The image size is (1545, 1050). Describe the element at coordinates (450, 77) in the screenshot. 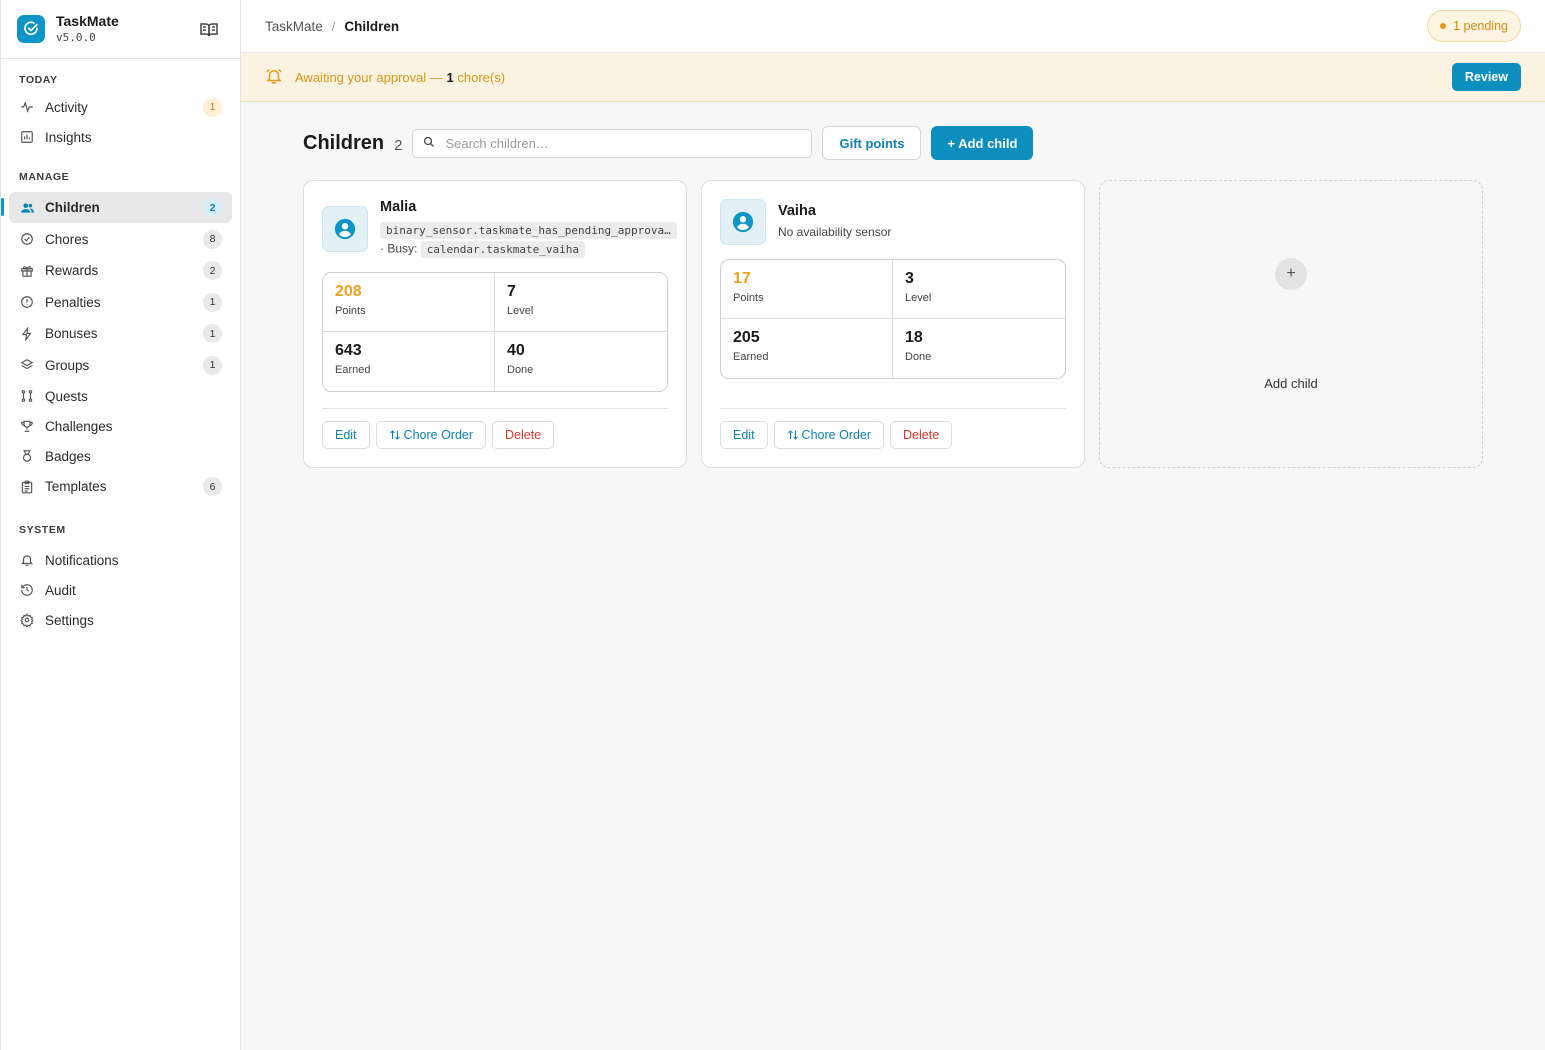

I see `banner-count: 1` at that location.